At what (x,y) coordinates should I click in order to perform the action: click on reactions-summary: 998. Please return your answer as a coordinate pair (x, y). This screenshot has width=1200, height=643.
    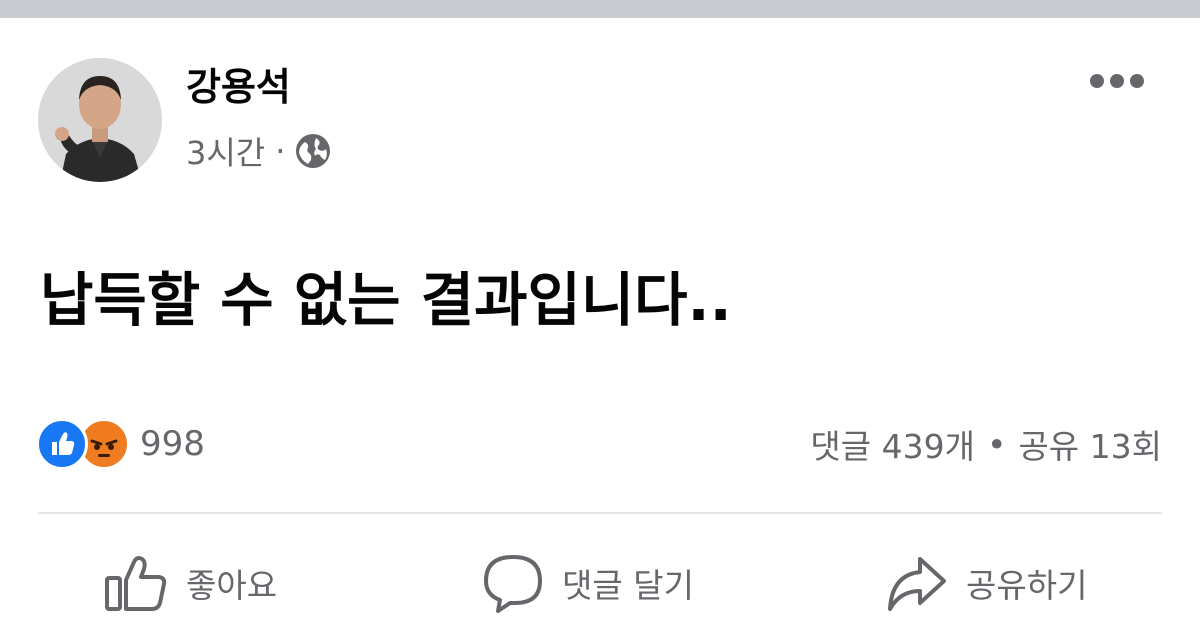
    Looking at the image, I should click on (120, 444).